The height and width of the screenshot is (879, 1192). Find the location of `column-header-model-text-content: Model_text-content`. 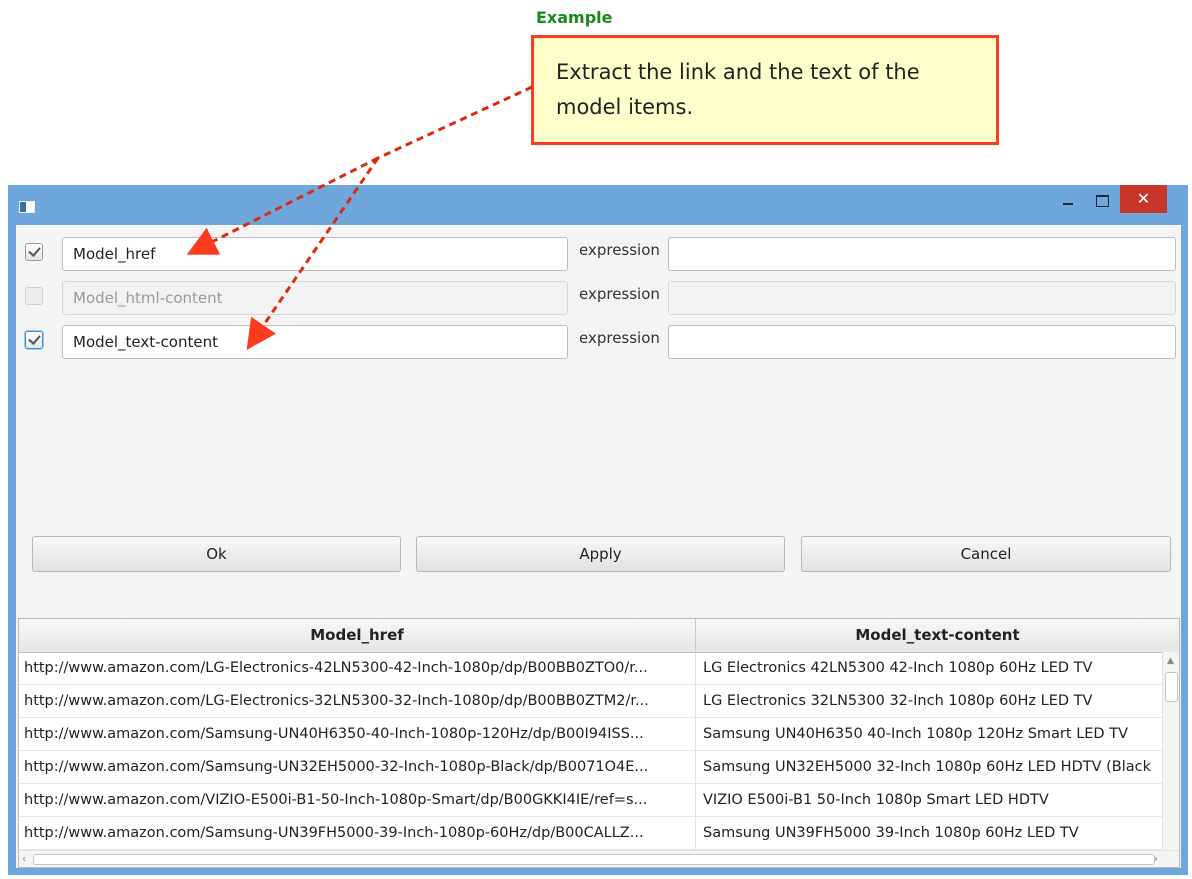

column-header-model-text-content: Model_text-content is located at coordinates (937, 635).